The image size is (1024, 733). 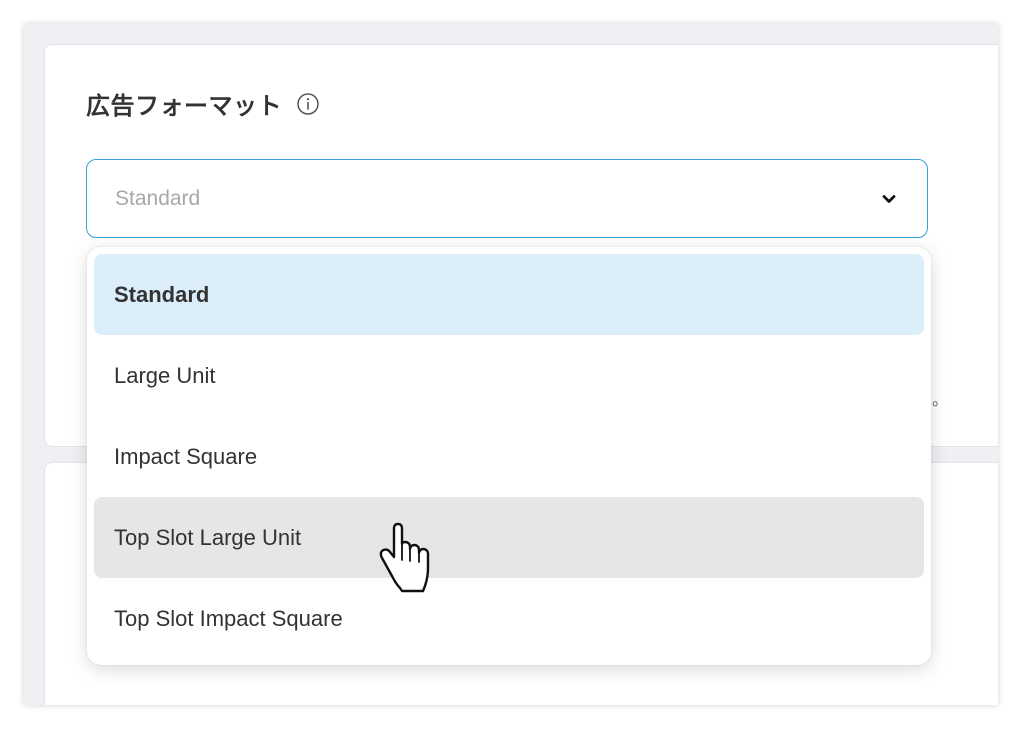 I want to click on option-label: Large Unit, so click(x=165, y=375).